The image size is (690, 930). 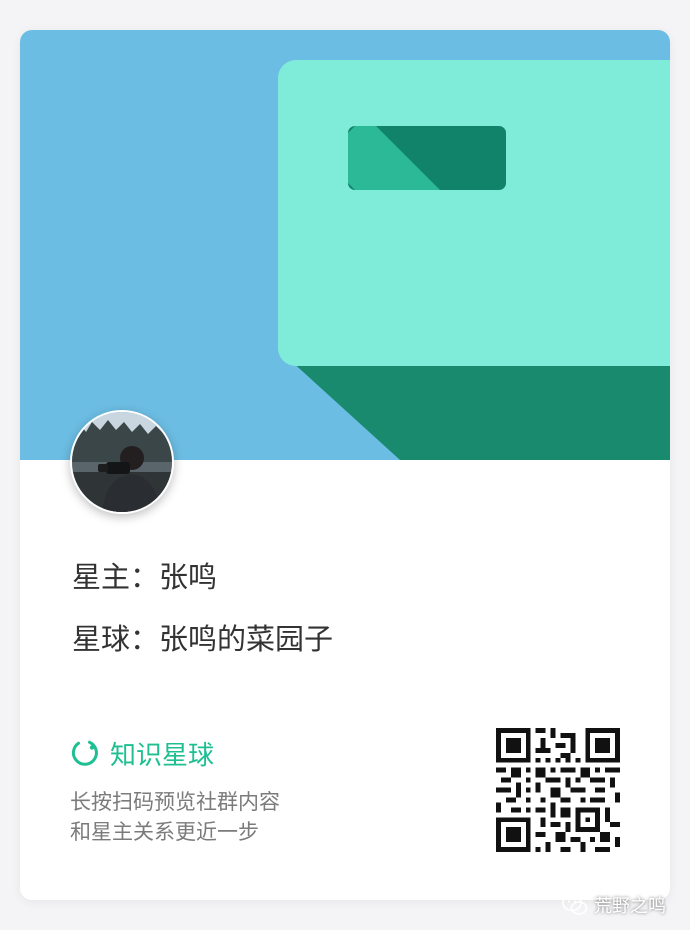 What do you see at coordinates (188, 577) in the screenshot?
I see `owner-name: 张鸣` at bounding box center [188, 577].